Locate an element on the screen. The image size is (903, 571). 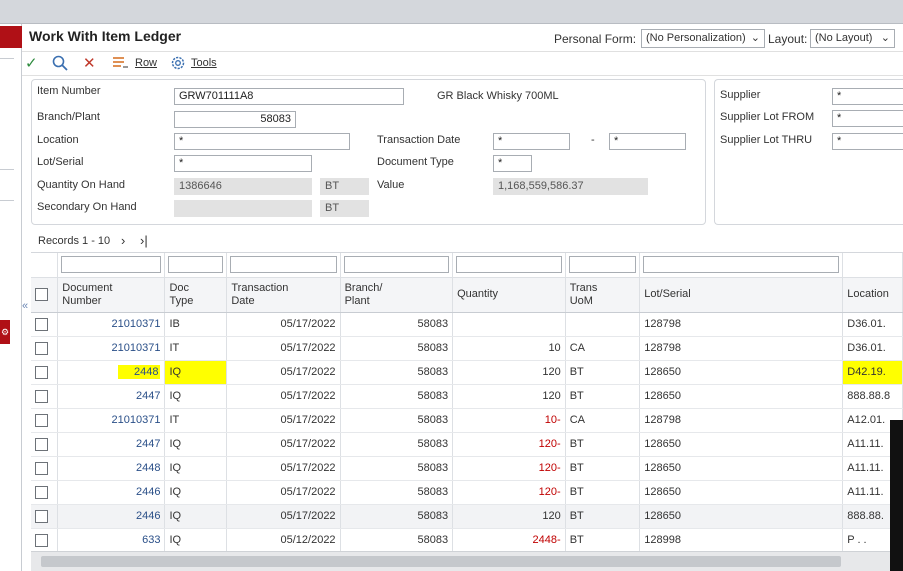
col-branch-plant-line1: Branch/ is located at coordinates (363, 287).